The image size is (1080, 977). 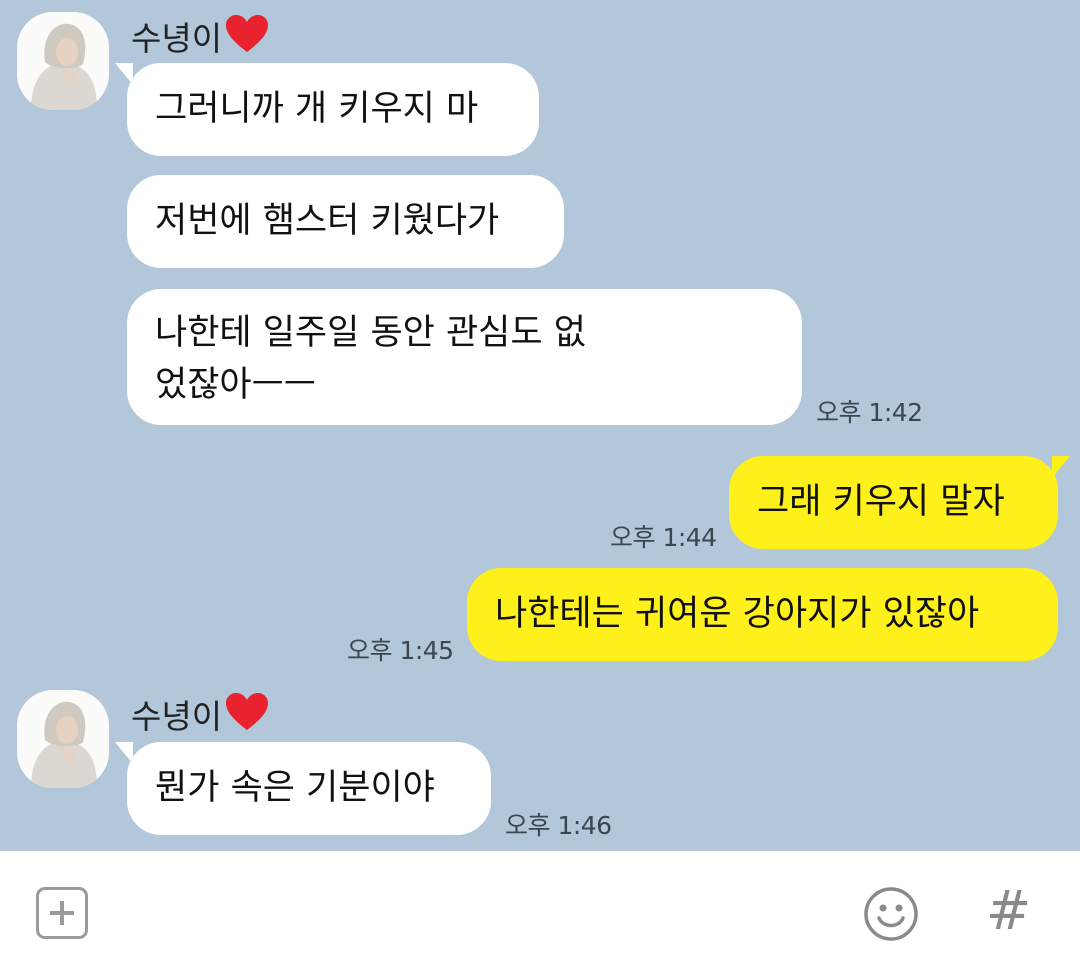 What do you see at coordinates (891, 914) in the screenshot?
I see `emoji-icon` at bounding box center [891, 914].